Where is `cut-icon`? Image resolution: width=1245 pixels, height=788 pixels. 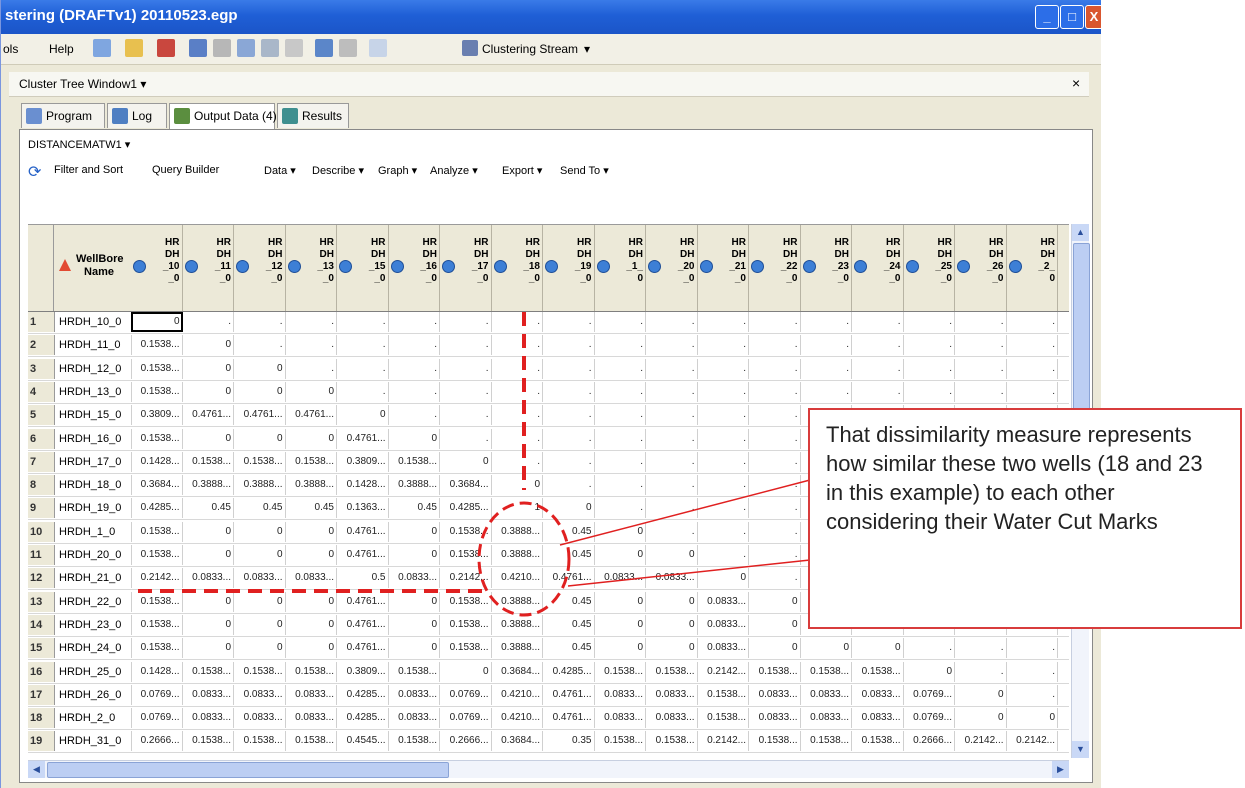
cut-icon is located at coordinates (222, 48).